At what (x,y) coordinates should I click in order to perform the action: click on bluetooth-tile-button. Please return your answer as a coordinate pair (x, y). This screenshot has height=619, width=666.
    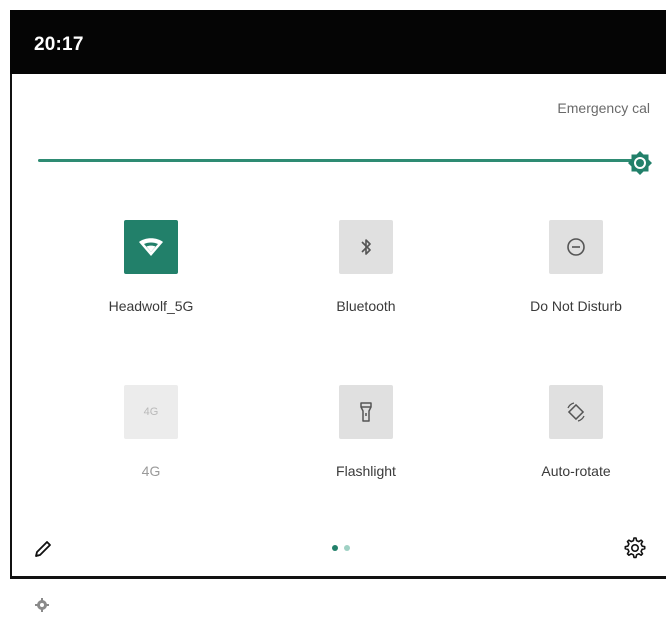
    Looking at the image, I should click on (366, 247).